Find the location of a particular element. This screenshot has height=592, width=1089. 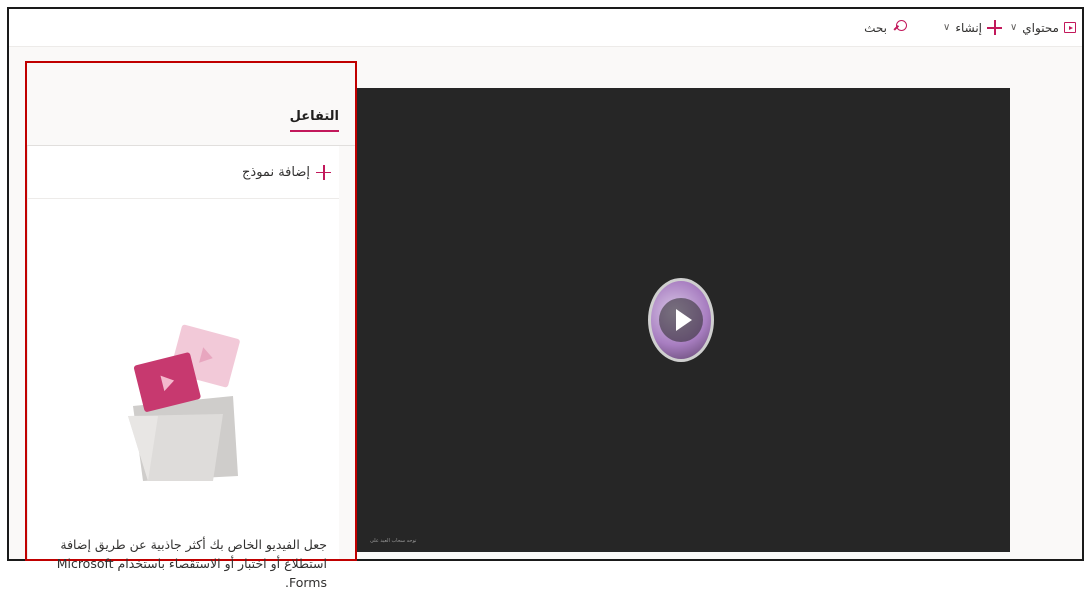

add-form-button: إضافة نموذج is located at coordinates (183, 172).